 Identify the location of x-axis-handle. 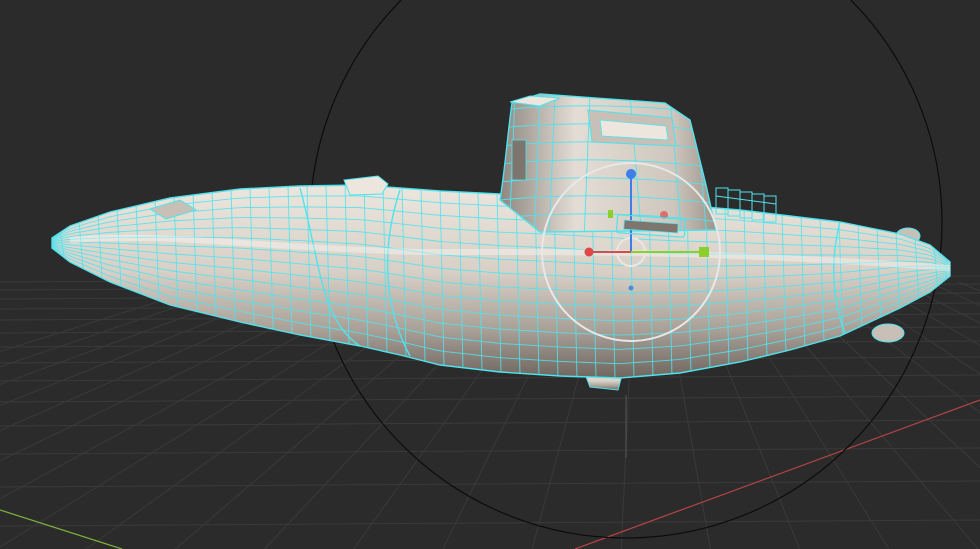
(589, 252).